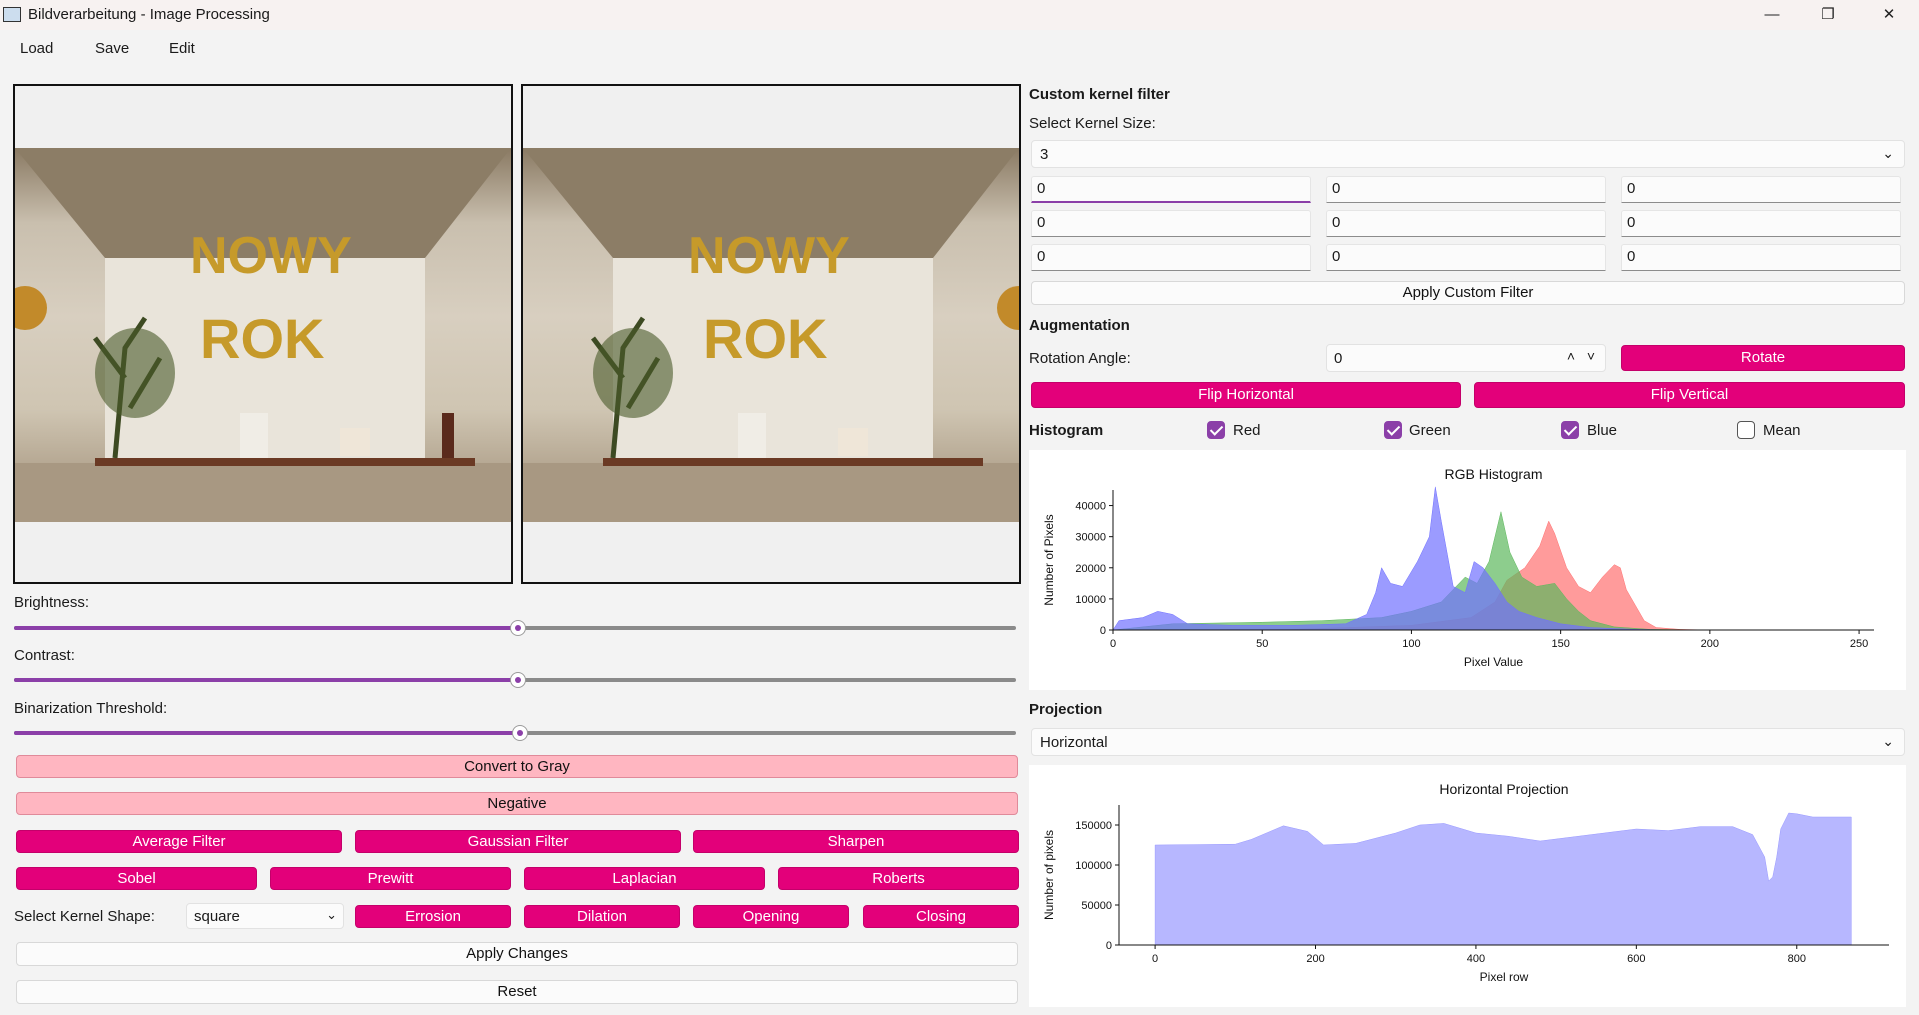 This screenshot has width=1919, height=1015. I want to click on kernel-cell-2-0: 0, so click(1171, 257).